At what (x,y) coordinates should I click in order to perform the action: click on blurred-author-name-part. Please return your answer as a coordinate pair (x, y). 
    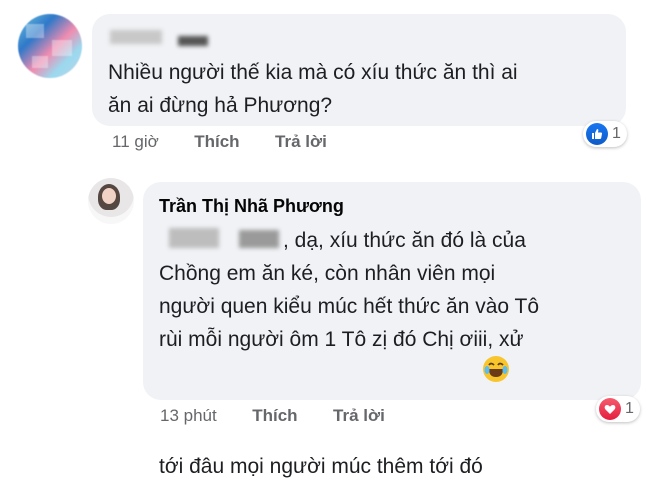
    Looking at the image, I should click on (193, 41).